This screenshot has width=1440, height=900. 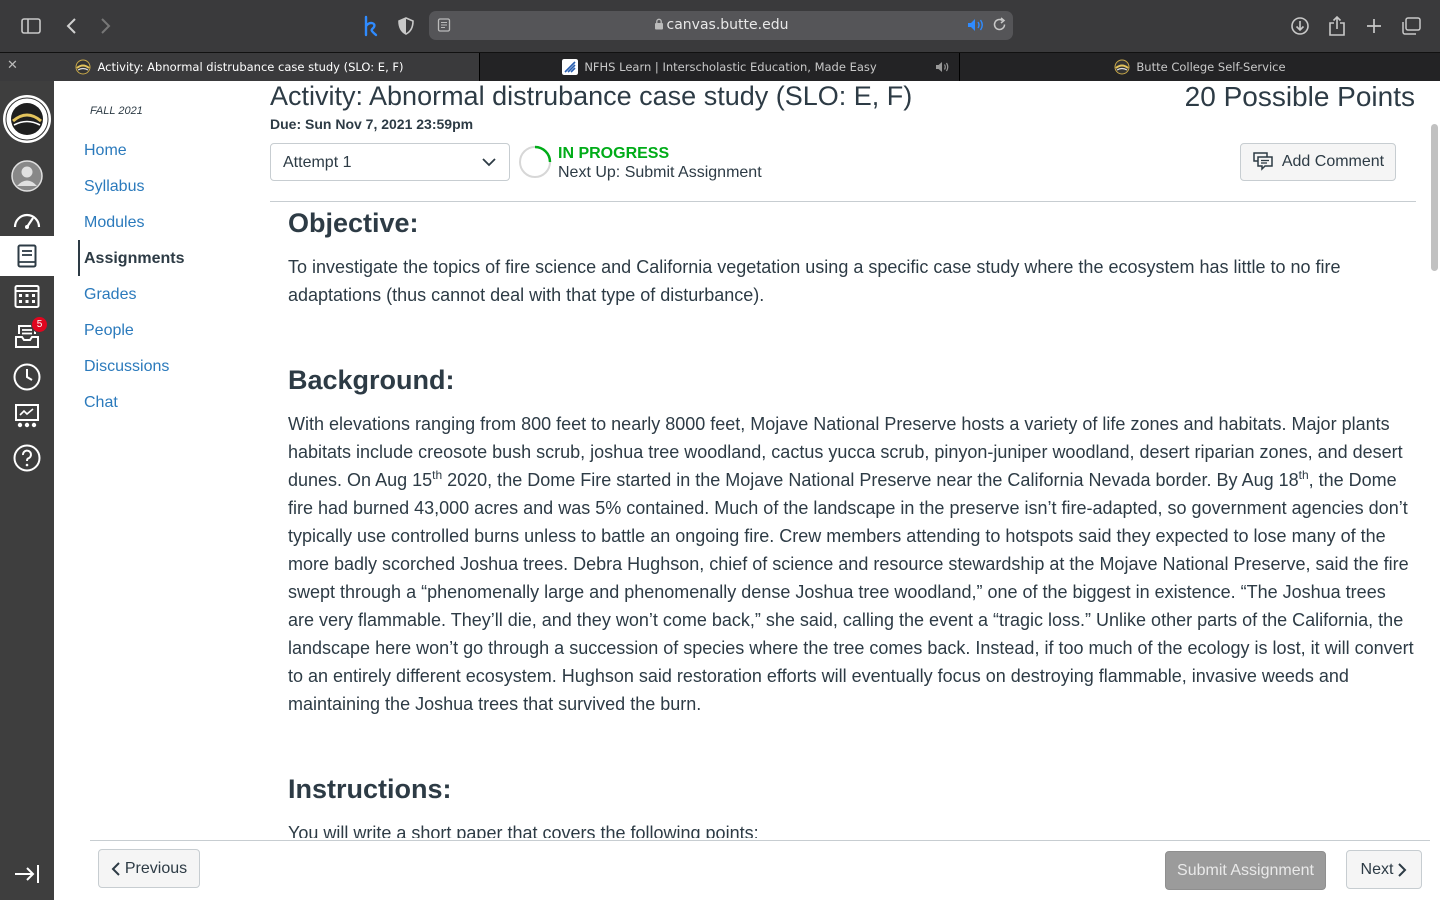 I want to click on submit-assignment-button: Submit Assignment, so click(x=1245, y=870).